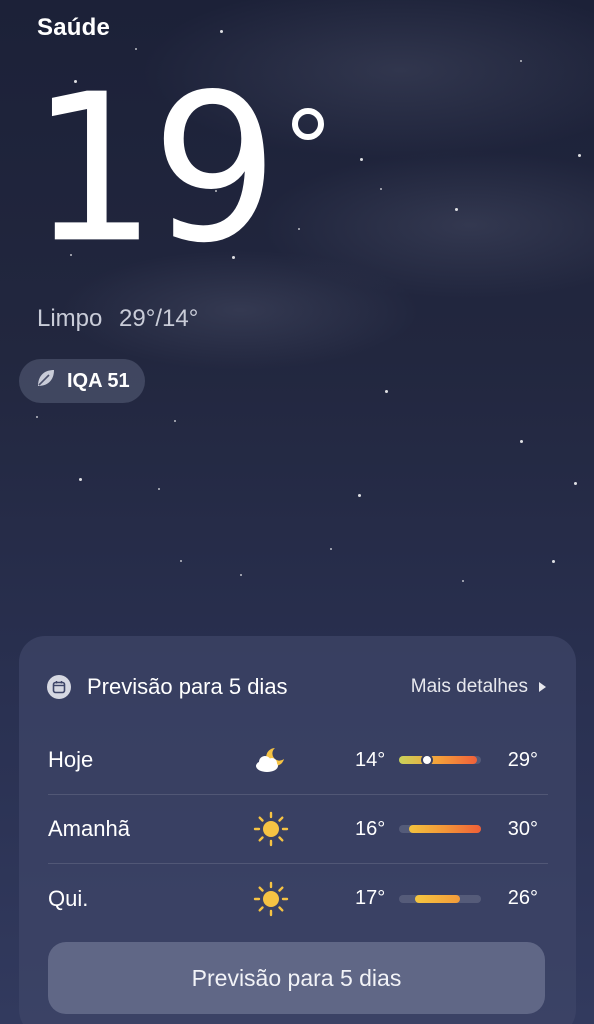  What do you see at coordinates (154, 169) in the screenshot?
I see `current-temperature: 19` at bounding box center [154, 169].